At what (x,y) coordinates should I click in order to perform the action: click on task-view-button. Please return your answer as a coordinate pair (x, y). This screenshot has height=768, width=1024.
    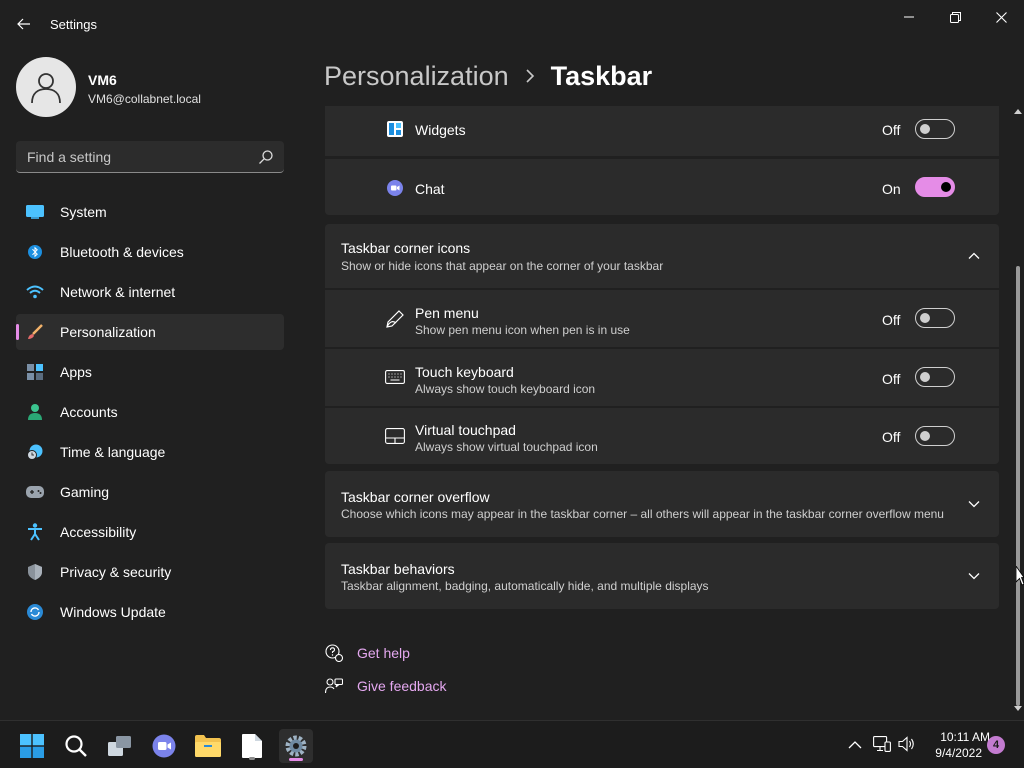
    Looking at the image, I should click on (120, 746).